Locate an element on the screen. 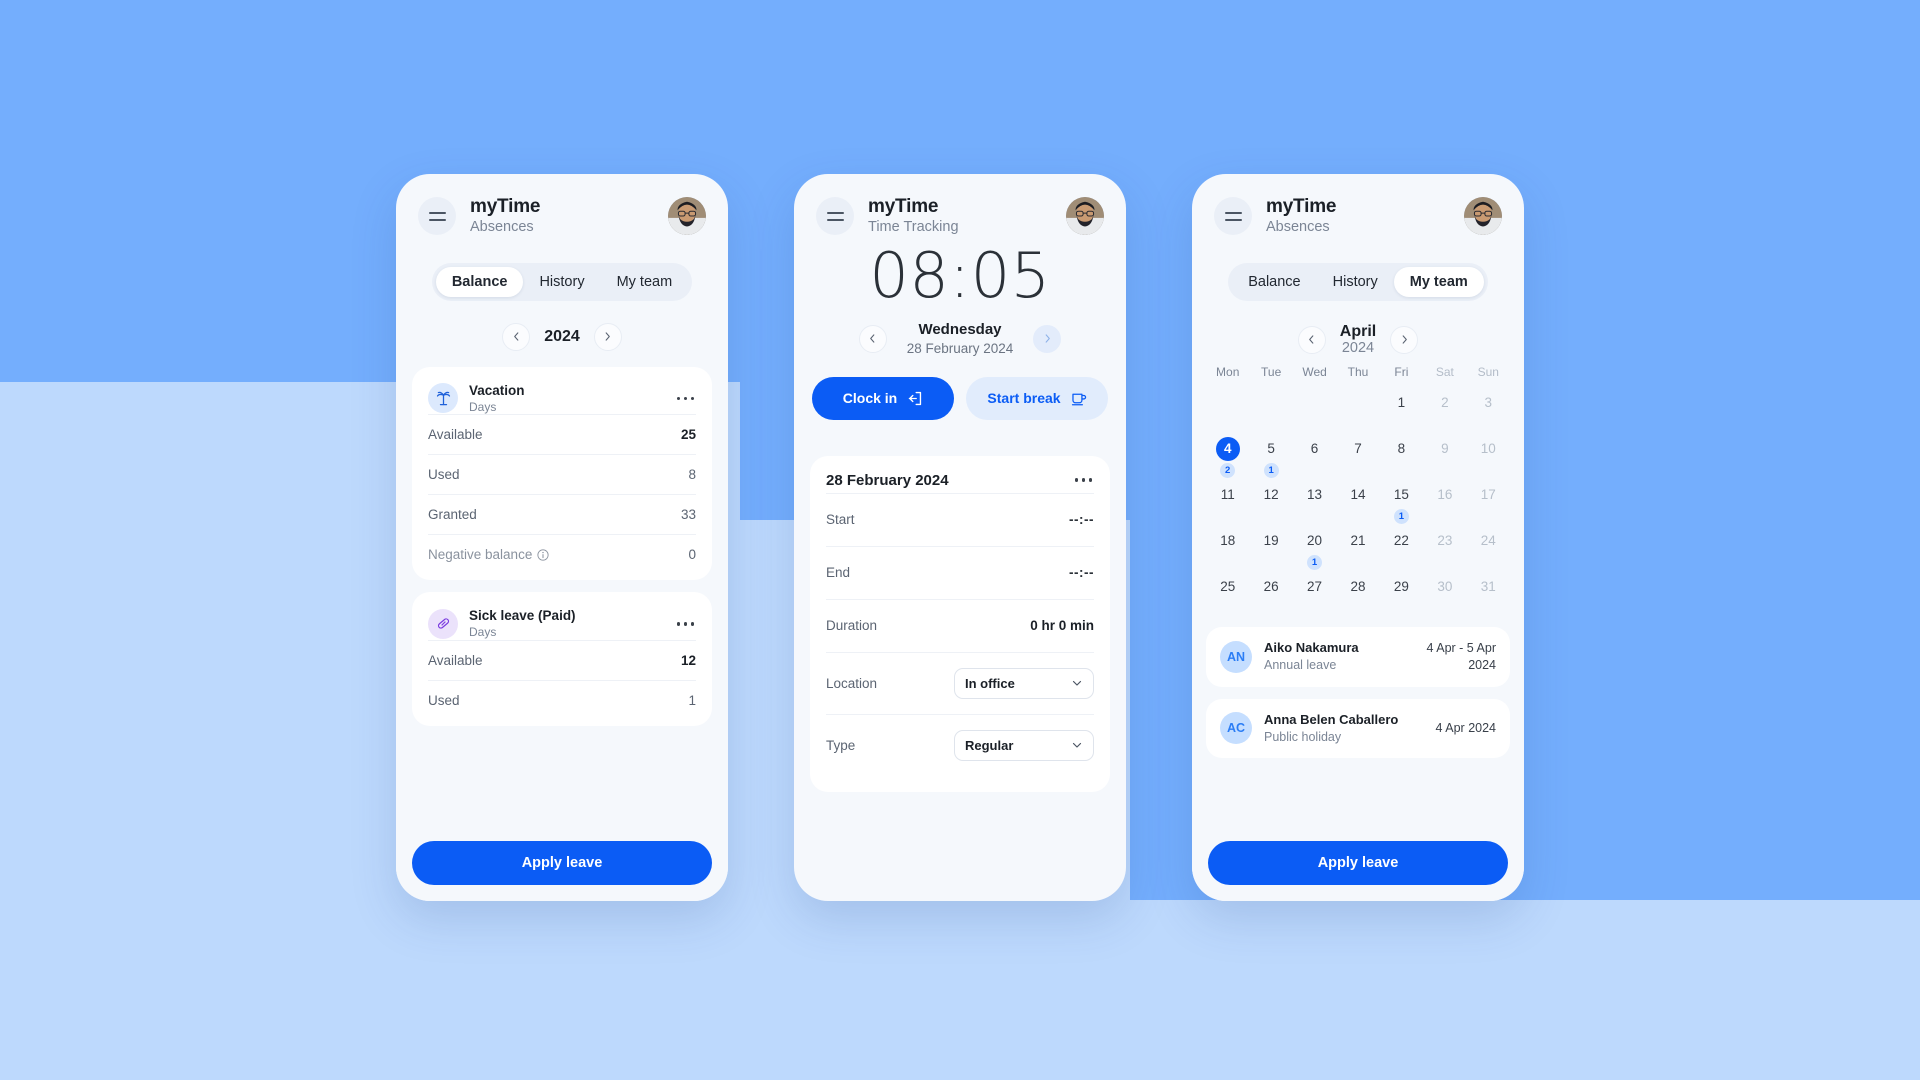 This screenshot has width=1920, height=1080. calendar-cell: 18 is located at coordinates (1227, 550).